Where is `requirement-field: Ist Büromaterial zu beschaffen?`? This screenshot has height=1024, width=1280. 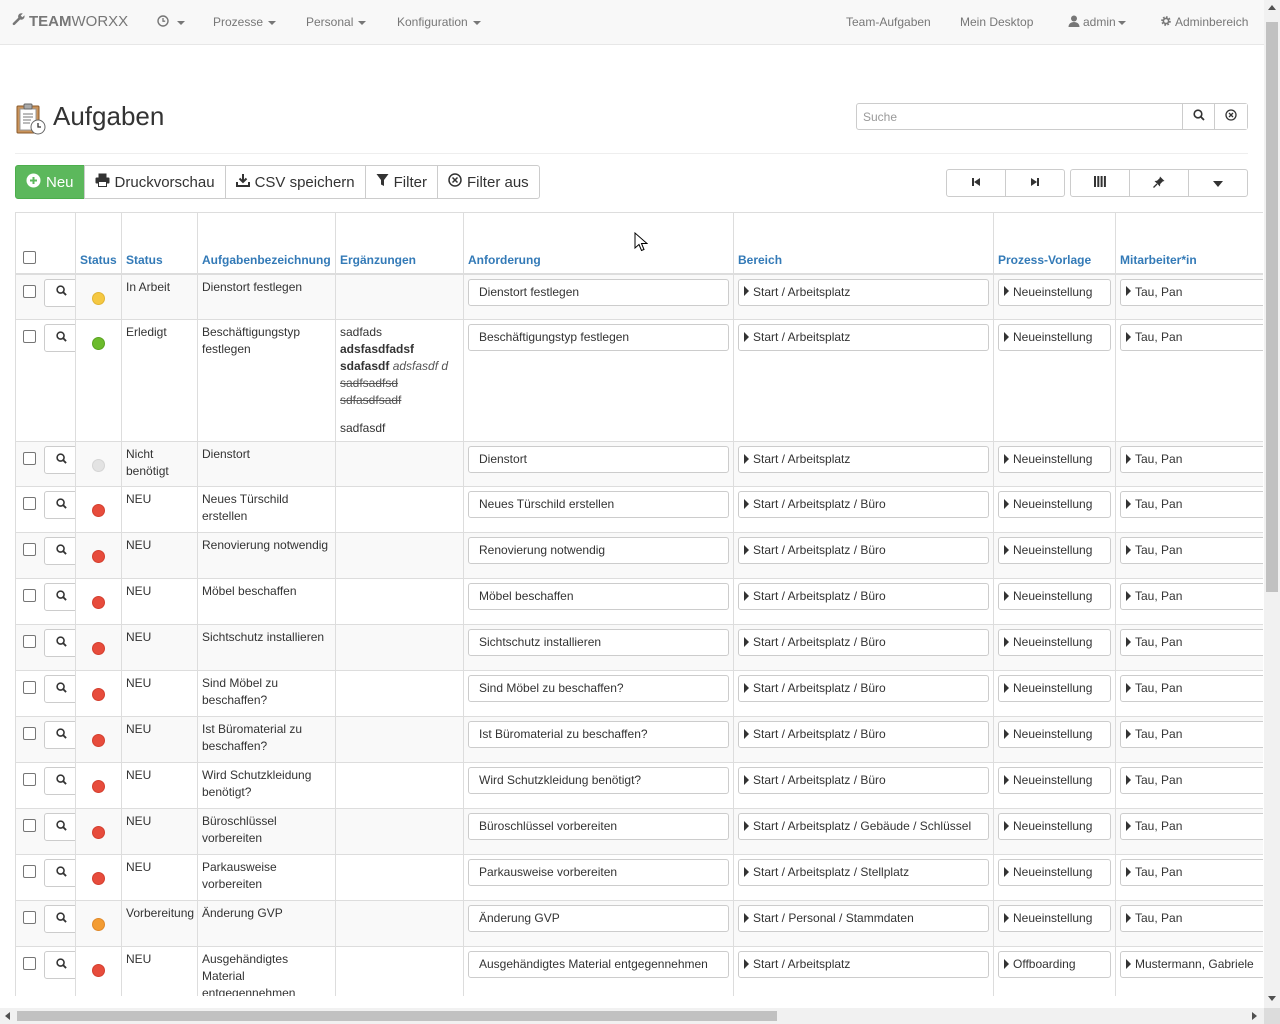
requirement-field: Ist Büromaterial zu beschaffen? is located at coordinates (598, 734).